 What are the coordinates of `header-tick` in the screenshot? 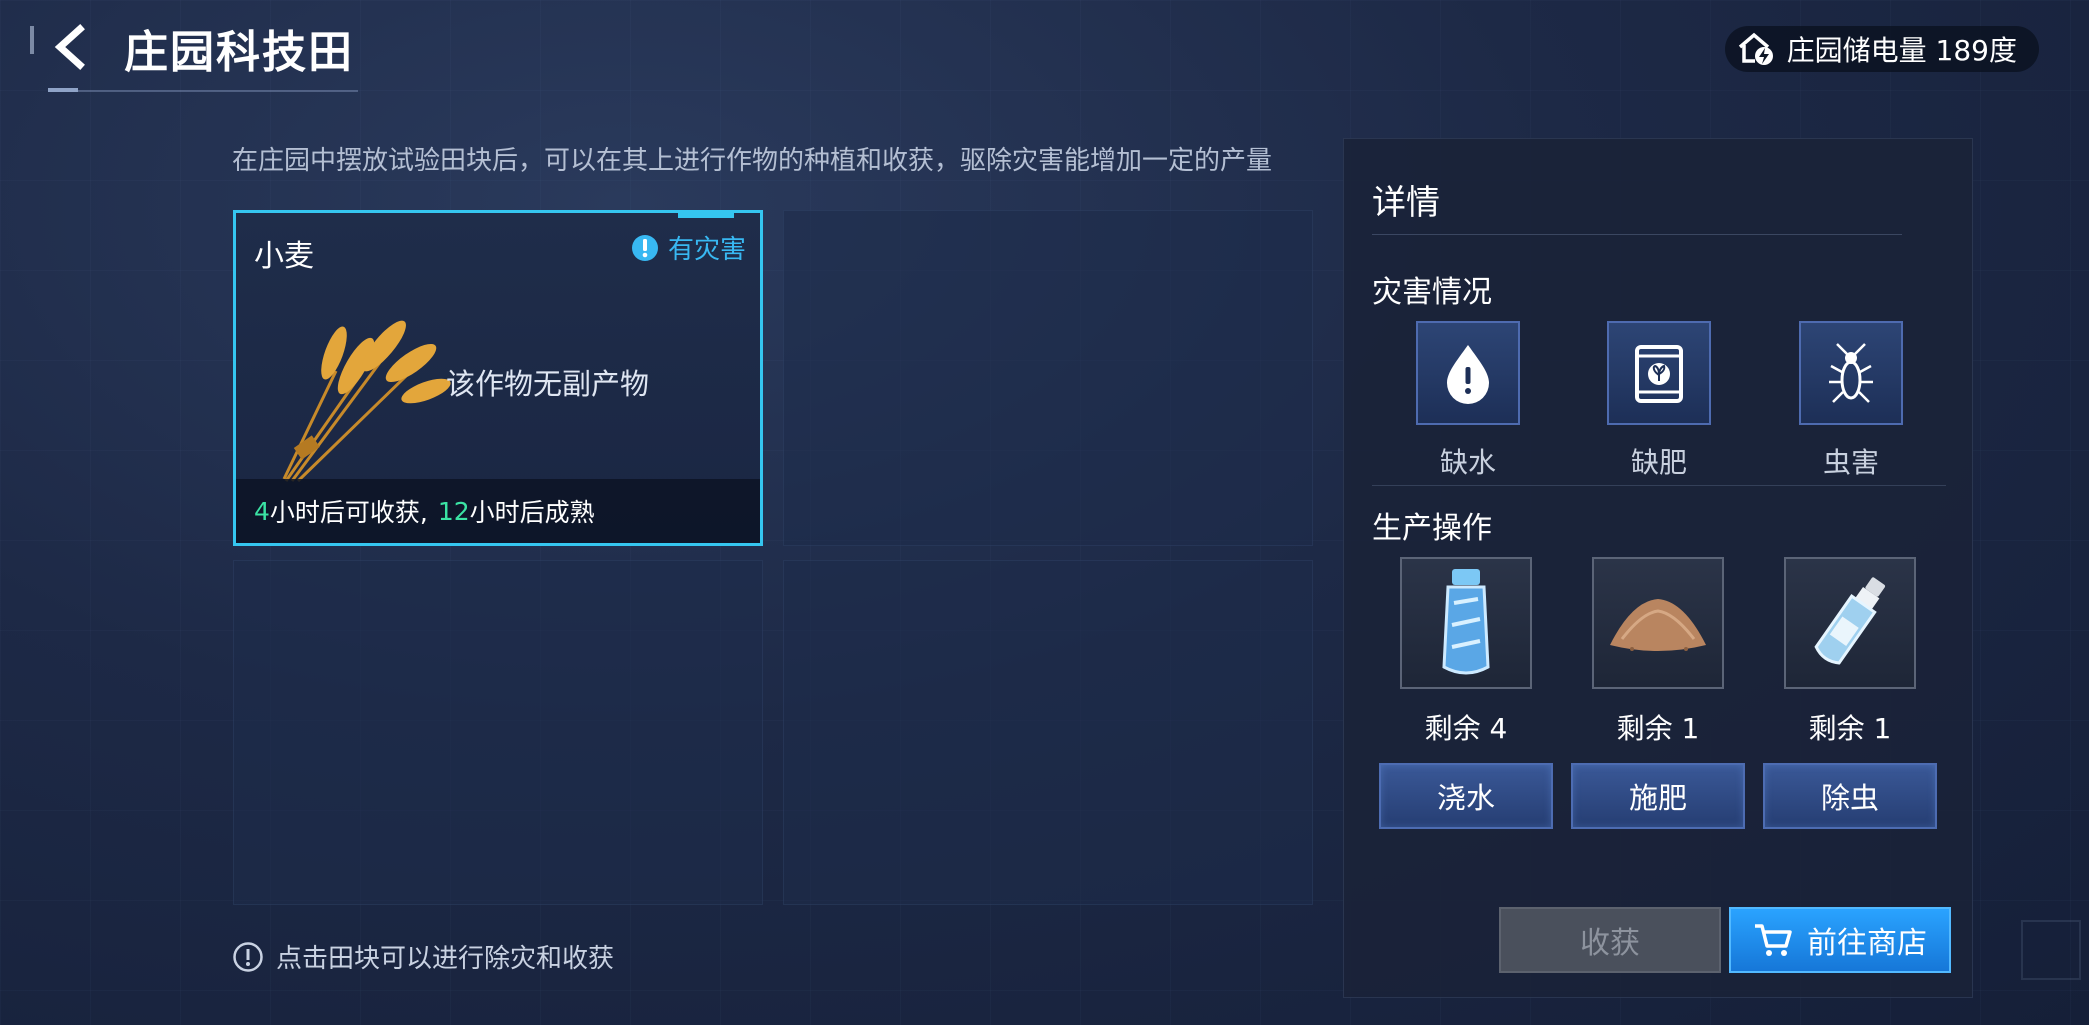 It's located at (32, 40).